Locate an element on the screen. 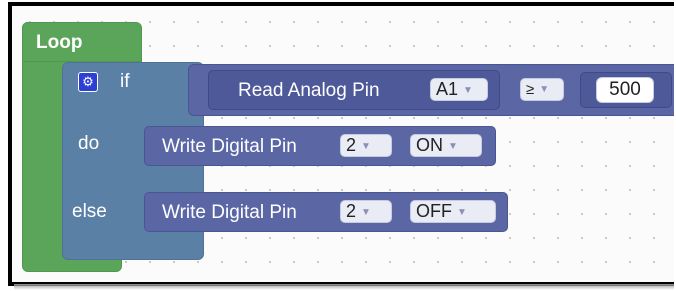  else-pin-dropdown: 2 ▼ is located at coordinates (366, 211).